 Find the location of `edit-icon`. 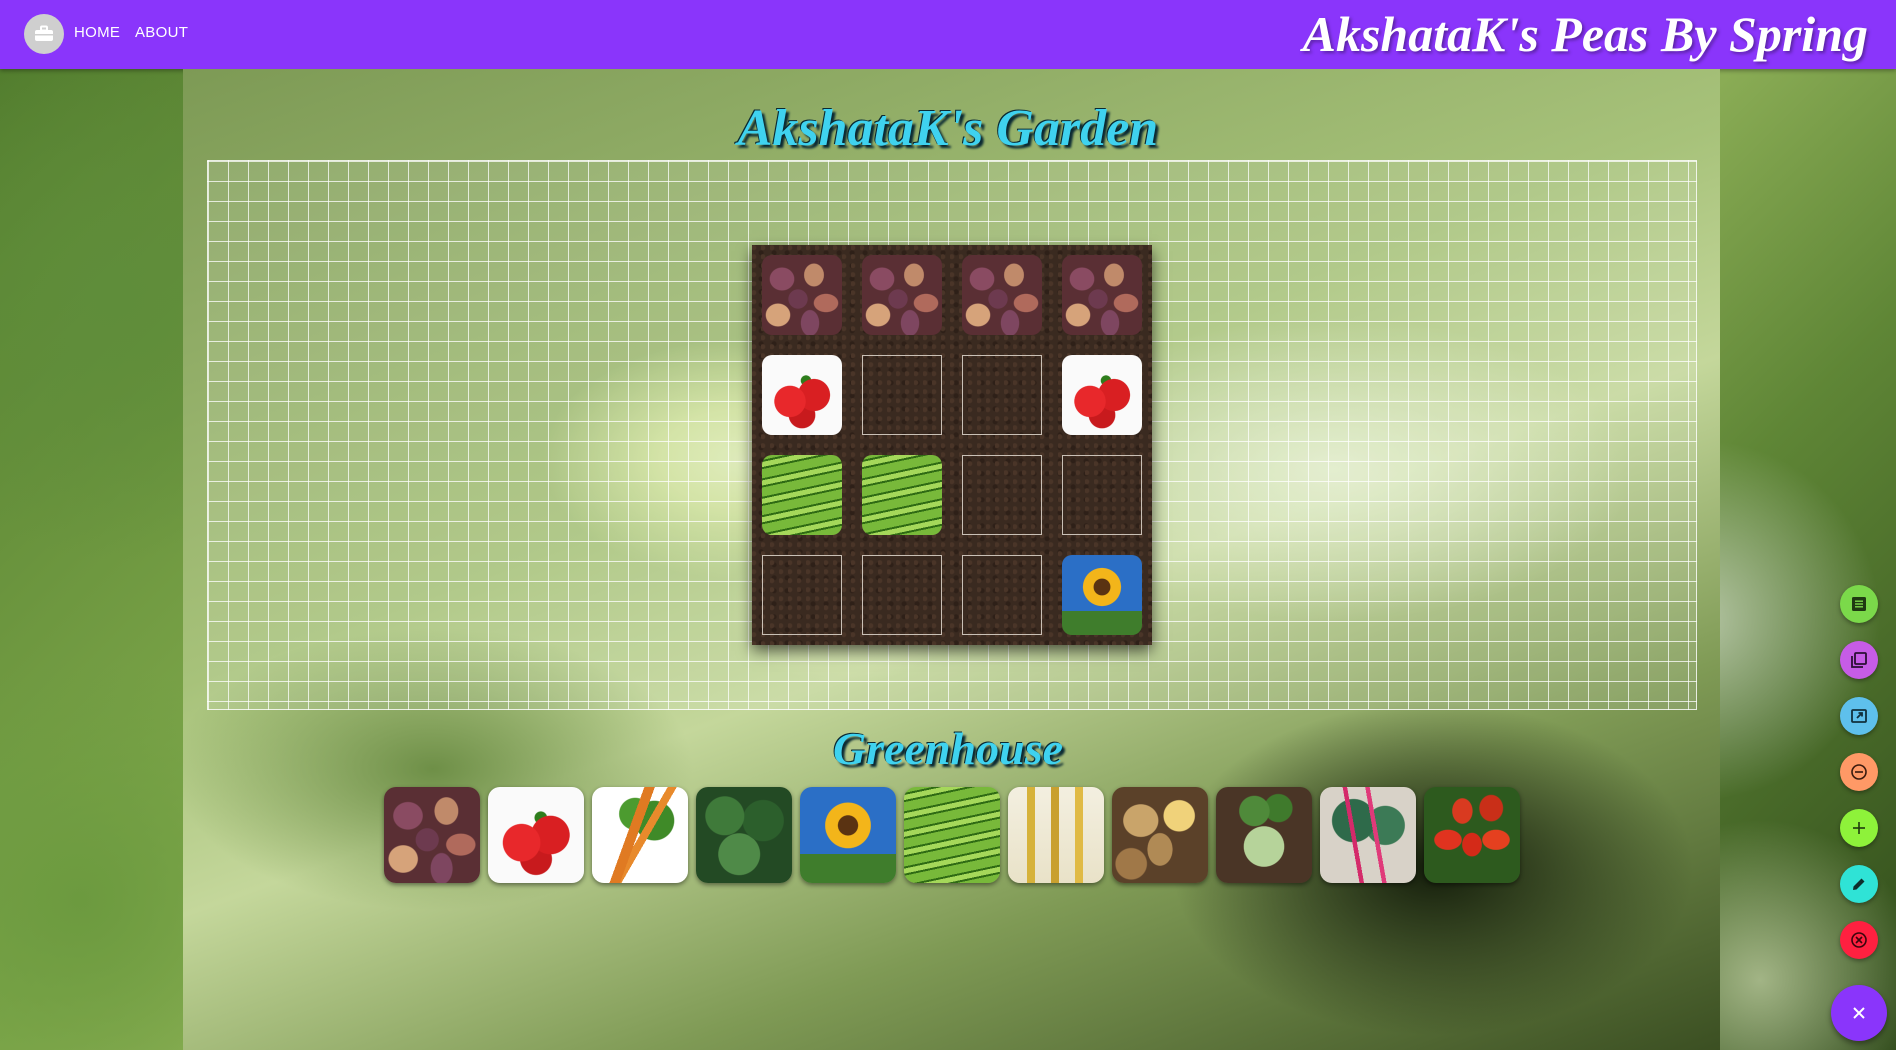

edit-icon is located at coordinates (1859, 884).